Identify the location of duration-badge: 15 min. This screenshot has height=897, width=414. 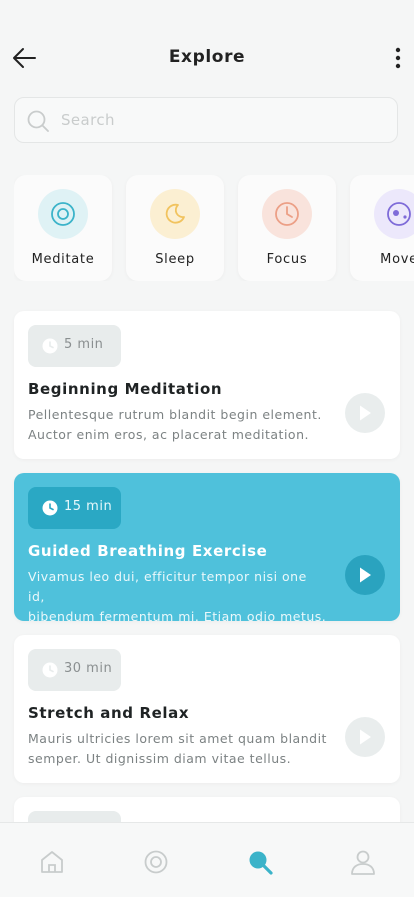
(74, 508).